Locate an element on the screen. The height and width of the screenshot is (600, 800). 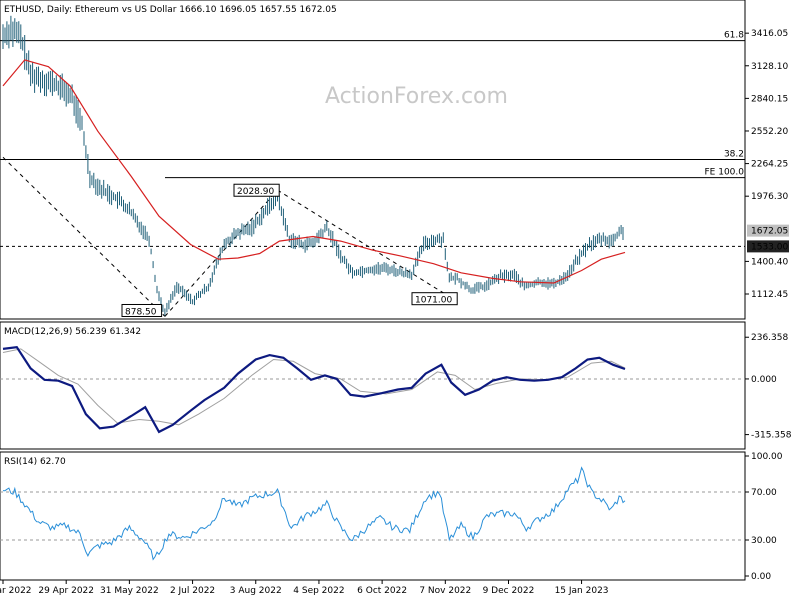
price-tick-label: 1400.40 is located at coordinates (769, 262).